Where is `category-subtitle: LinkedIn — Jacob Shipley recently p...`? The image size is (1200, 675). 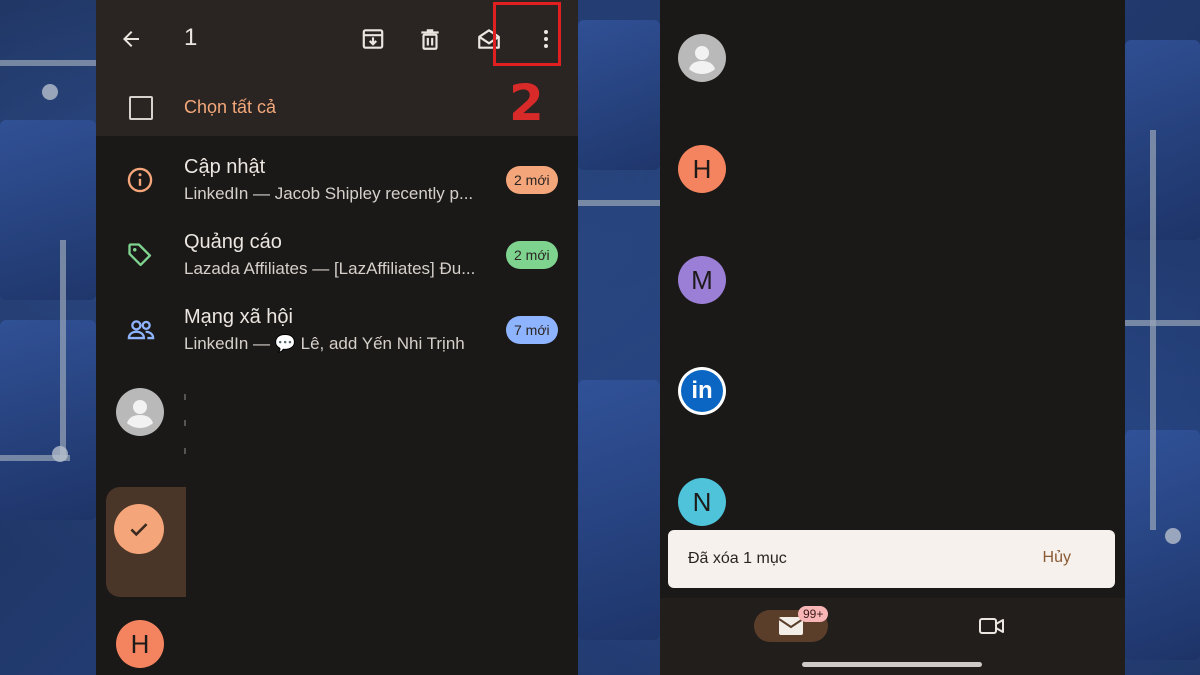
category-subtitle: LinkedIn — Jacob Shipley recently p... is located at coordinates (329, 193).